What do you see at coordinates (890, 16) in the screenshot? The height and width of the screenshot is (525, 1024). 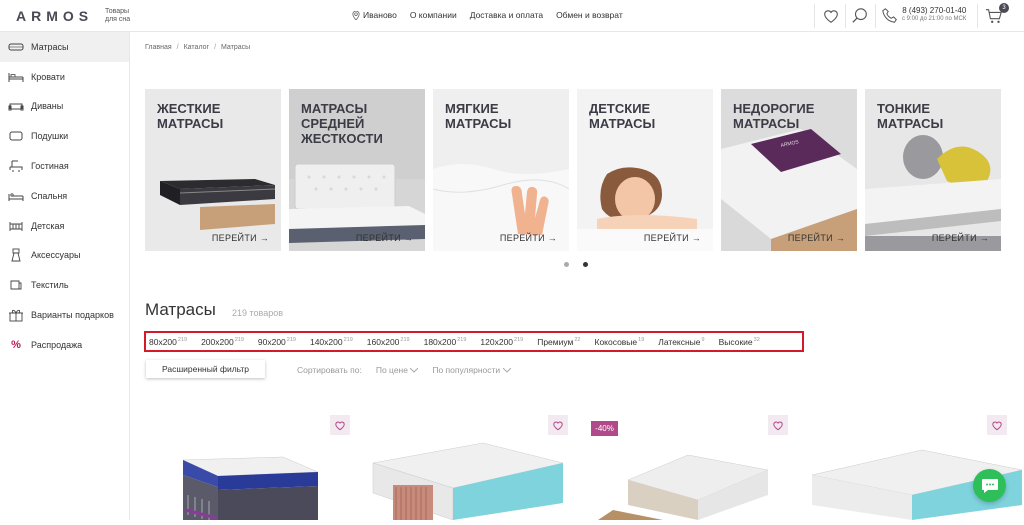 I see `phone-icon` at bounding box center [890, 16].